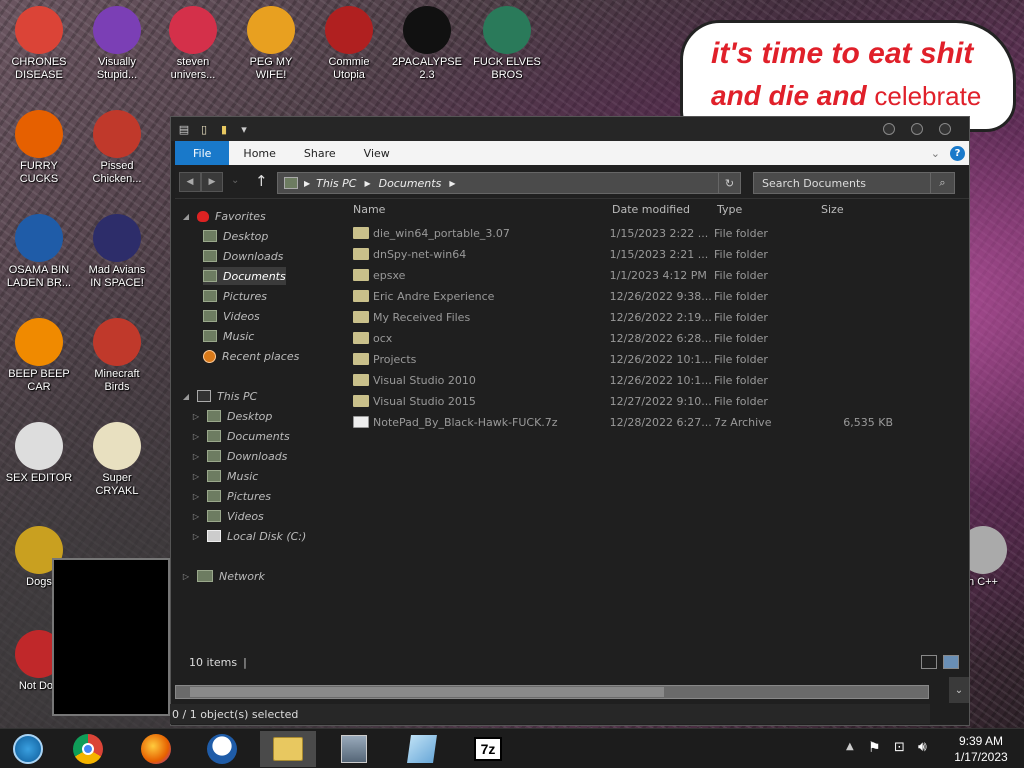  Describe the element at coordinates (929, 662) in the screenshot. I see `details-view-icon` at that location.